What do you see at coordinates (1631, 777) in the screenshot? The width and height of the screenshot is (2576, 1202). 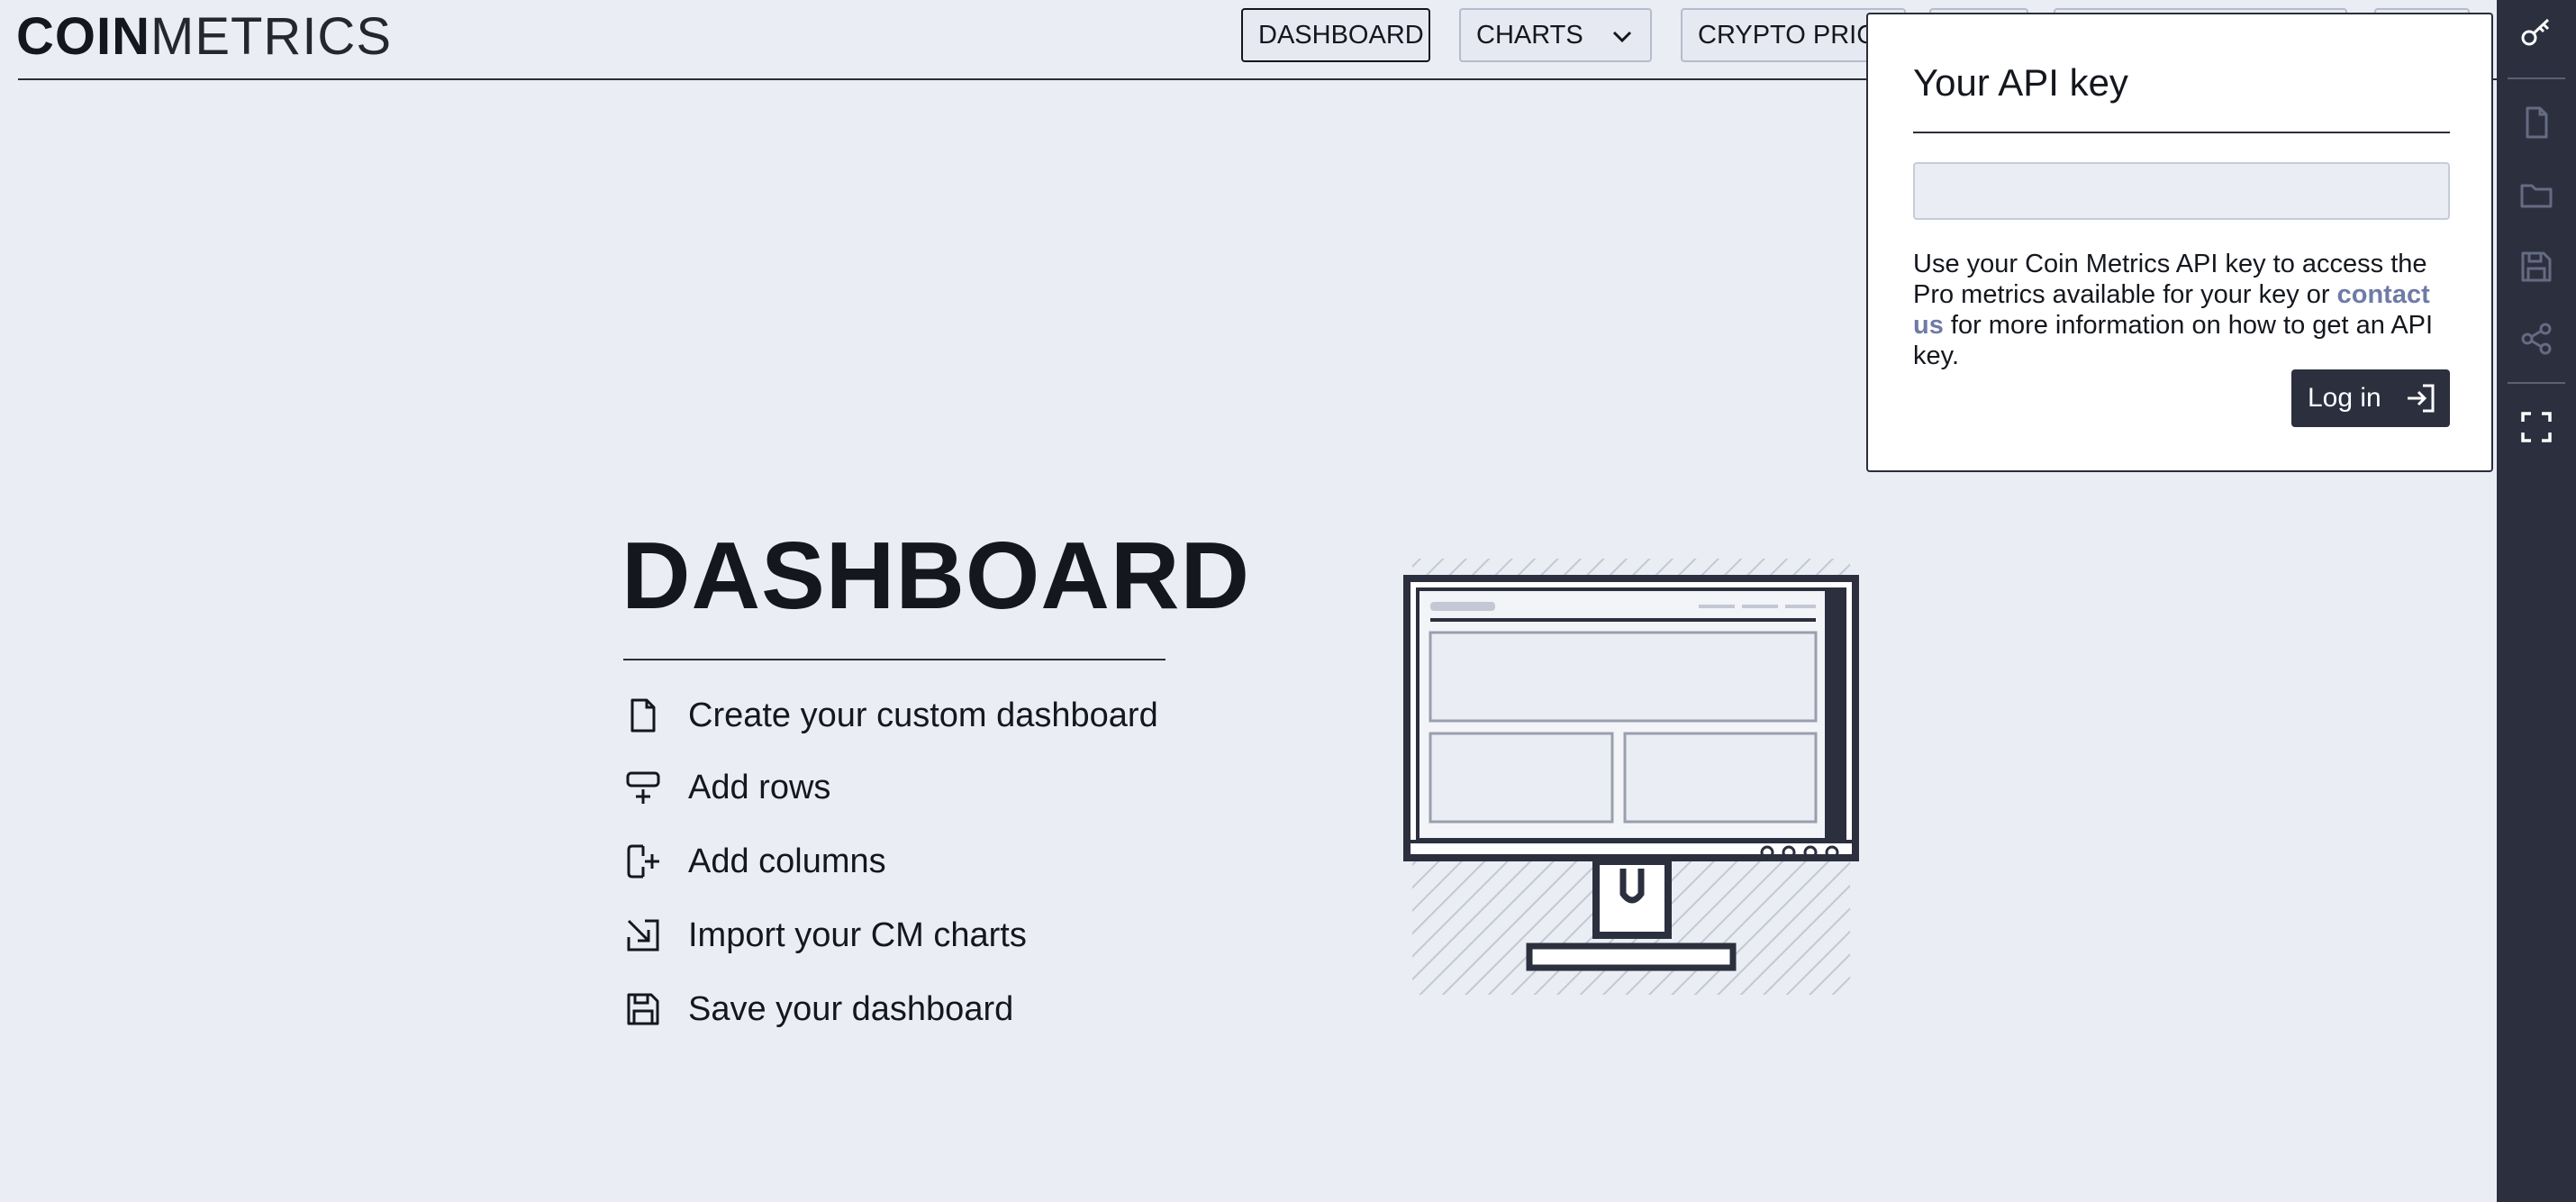 I see `dashboard-monitor-illustration` at bounding box center [1631, 777].